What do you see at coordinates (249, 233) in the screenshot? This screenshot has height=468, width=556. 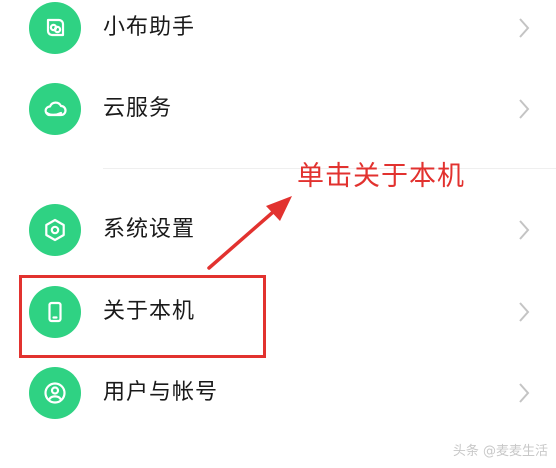 I see `annotation-arrow-icon` at bounding box center [249, 233].